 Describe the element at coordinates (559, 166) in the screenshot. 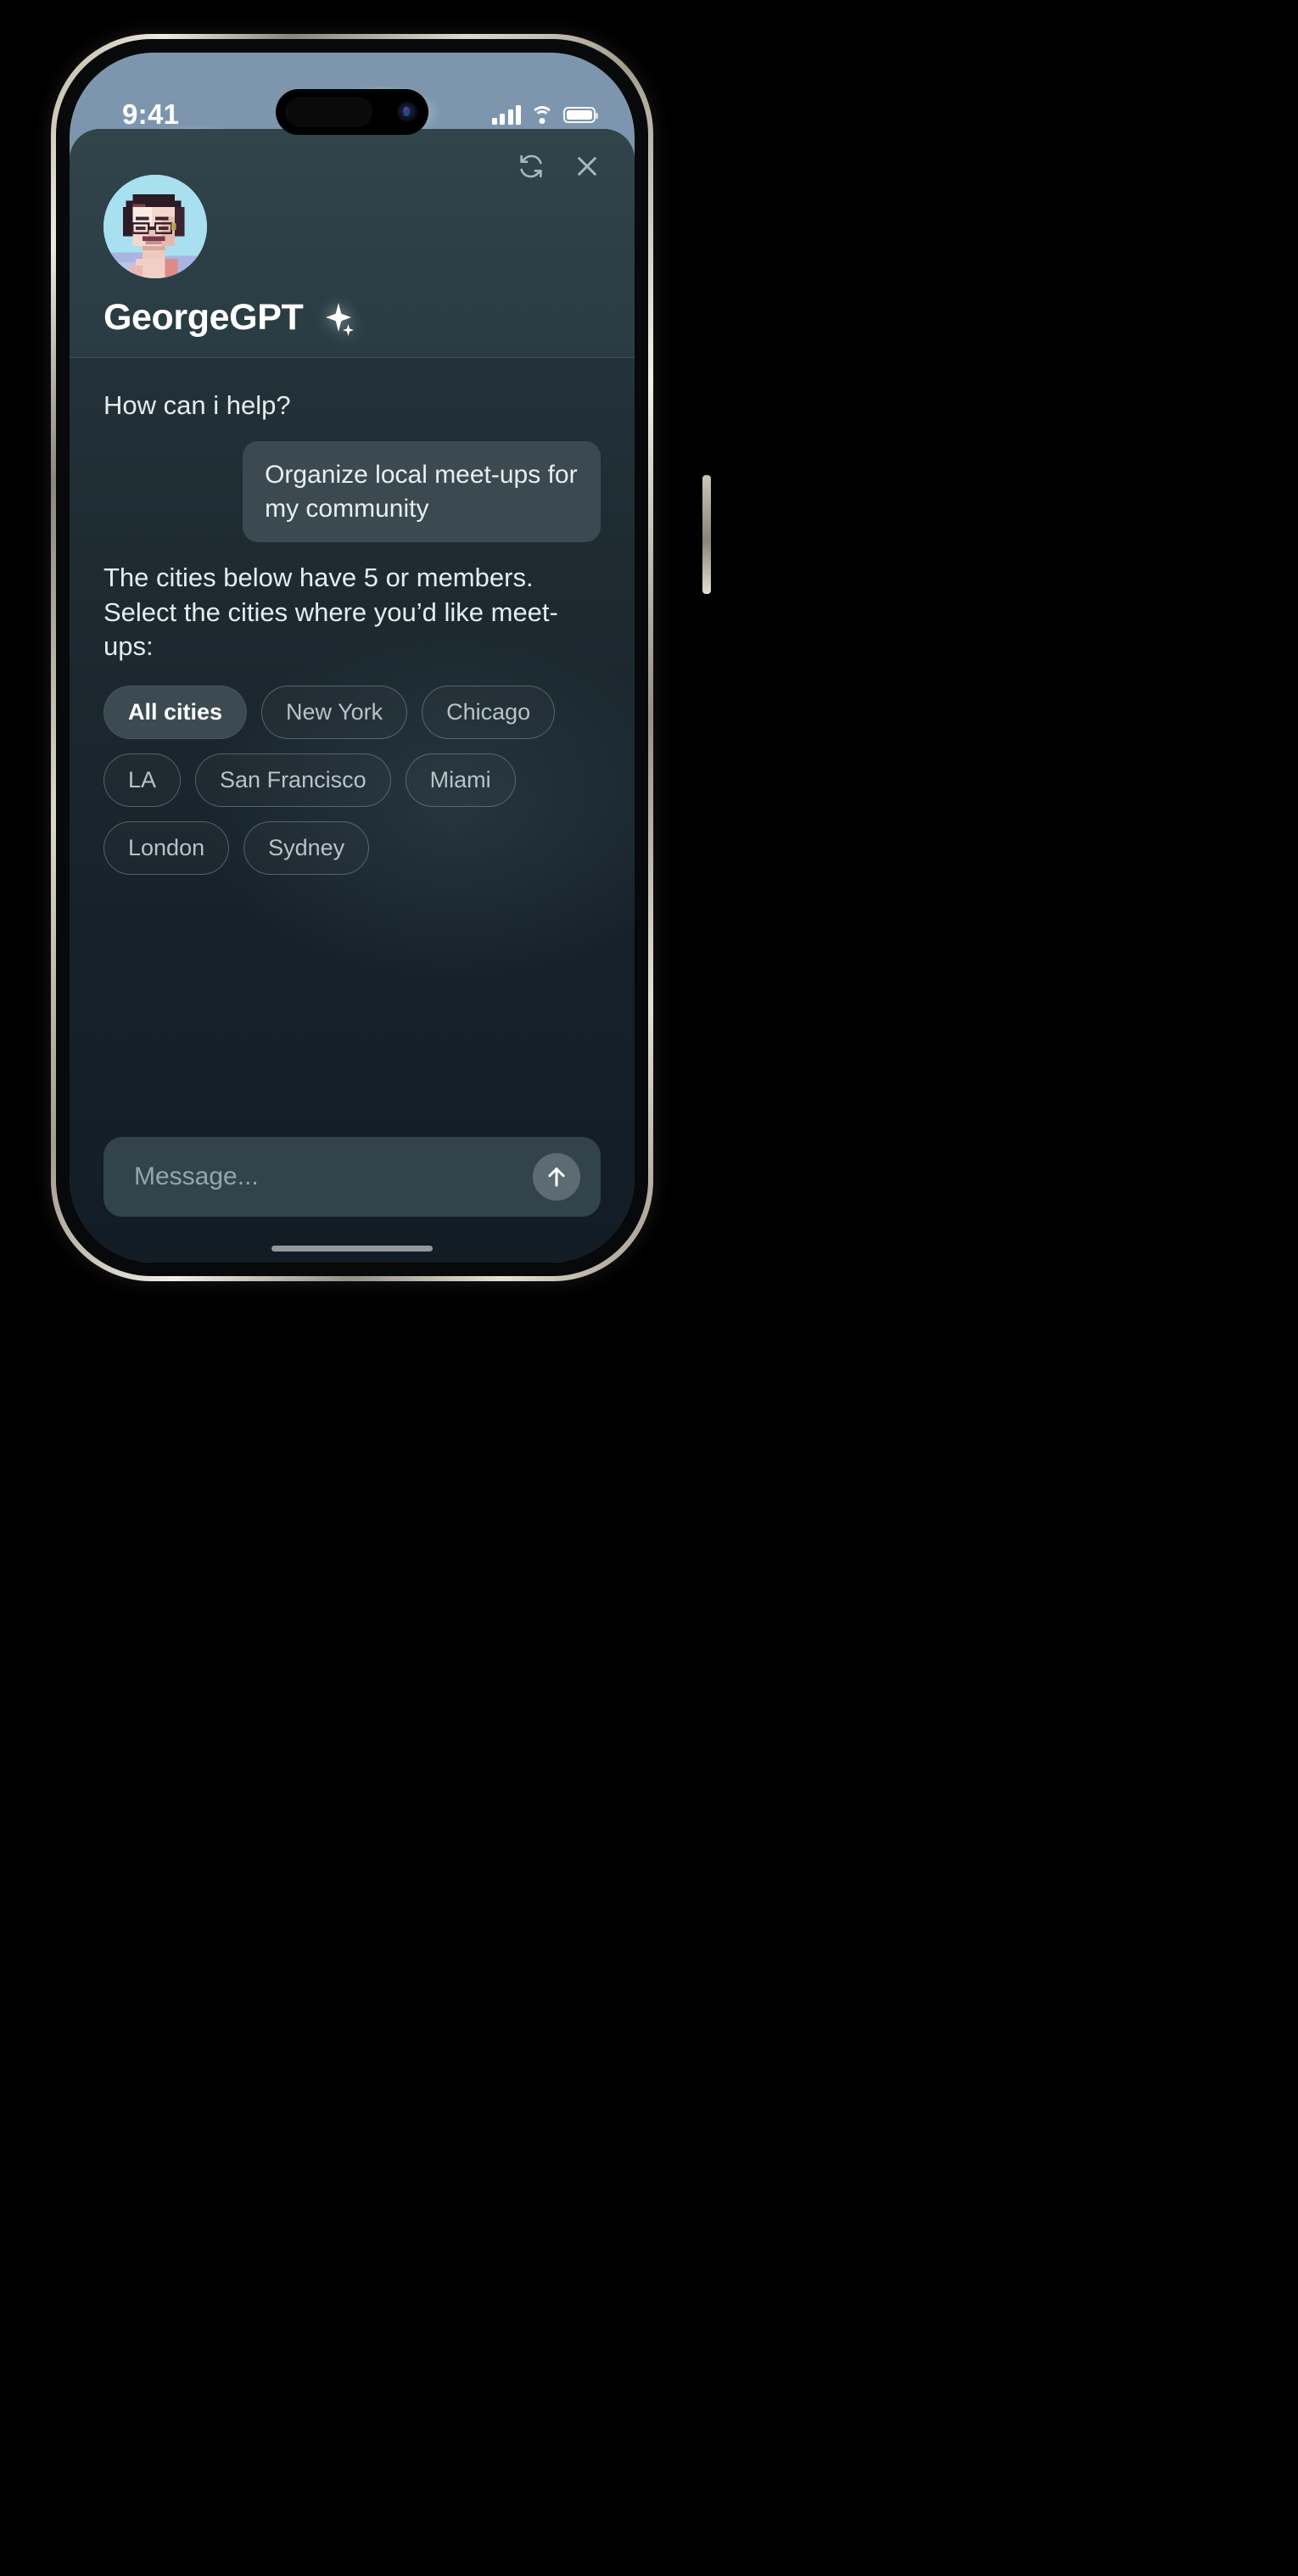

I see `header-actions` at that location.